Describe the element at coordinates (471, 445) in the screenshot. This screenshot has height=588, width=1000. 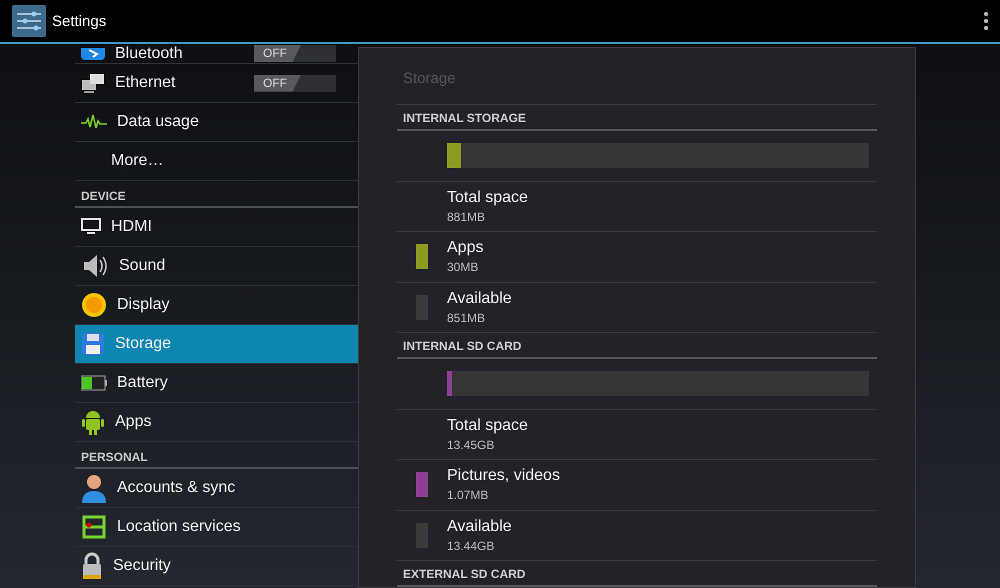
I see `storage-value: 13.45GB` at that location.